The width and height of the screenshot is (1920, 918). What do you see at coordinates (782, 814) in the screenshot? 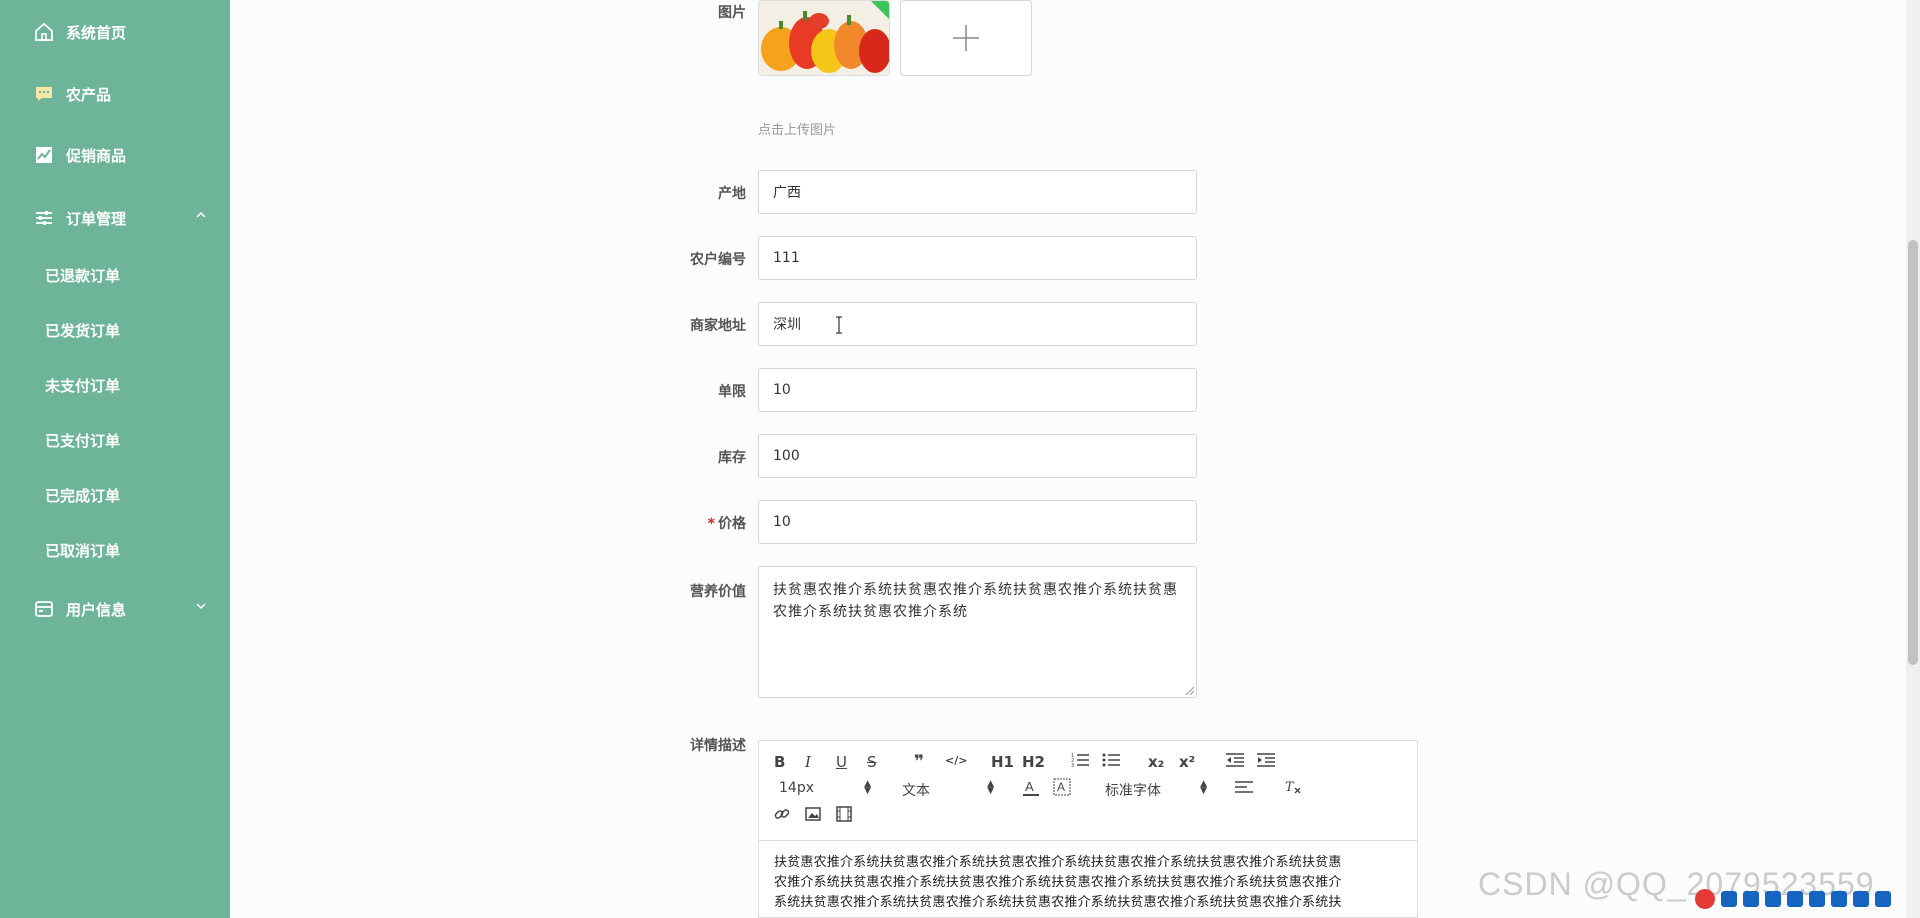
I see `link-icon` at bounding box center [782, 814].